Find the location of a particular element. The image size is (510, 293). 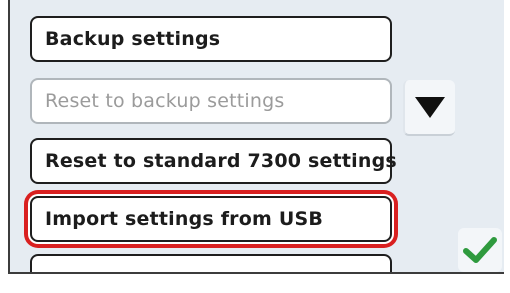

reset-to-standard-settings-label: Reset to standard 7300 settings is located at coordinates (221, 161).